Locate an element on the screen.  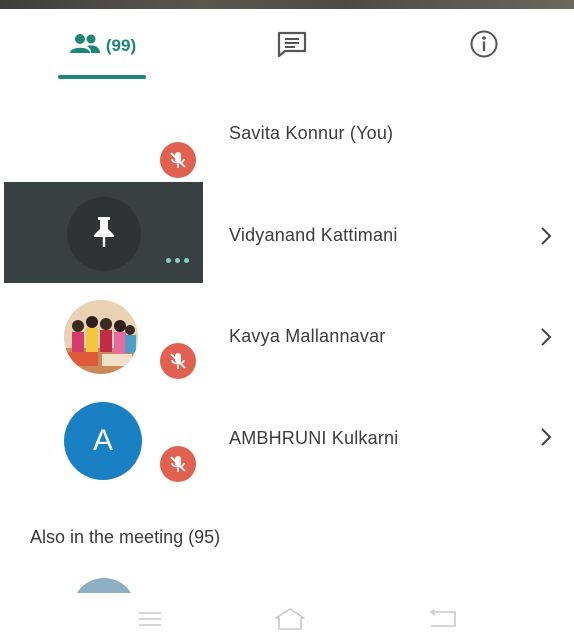
info-icon is located at coordinates (484, 46).